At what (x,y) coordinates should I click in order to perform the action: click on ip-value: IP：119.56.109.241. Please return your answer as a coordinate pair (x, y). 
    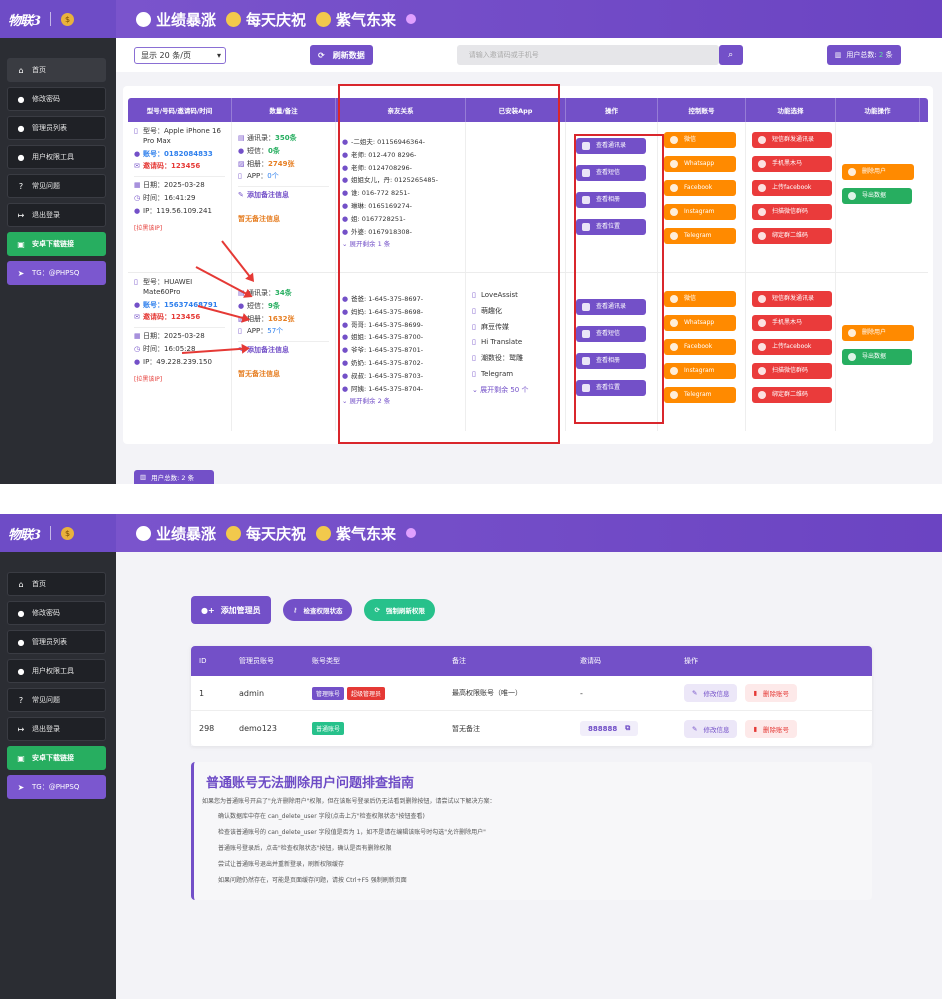
    Looking at the image, I should click on (177, 210).